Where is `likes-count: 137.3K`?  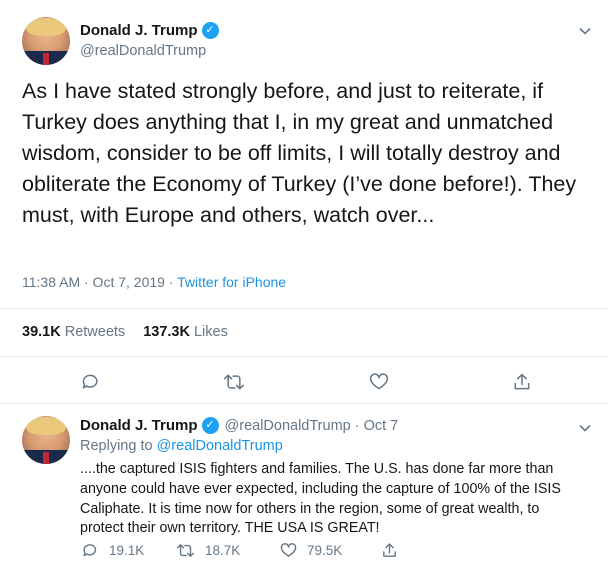 likes-count: 137.3K is located at coordinates (166, 332).